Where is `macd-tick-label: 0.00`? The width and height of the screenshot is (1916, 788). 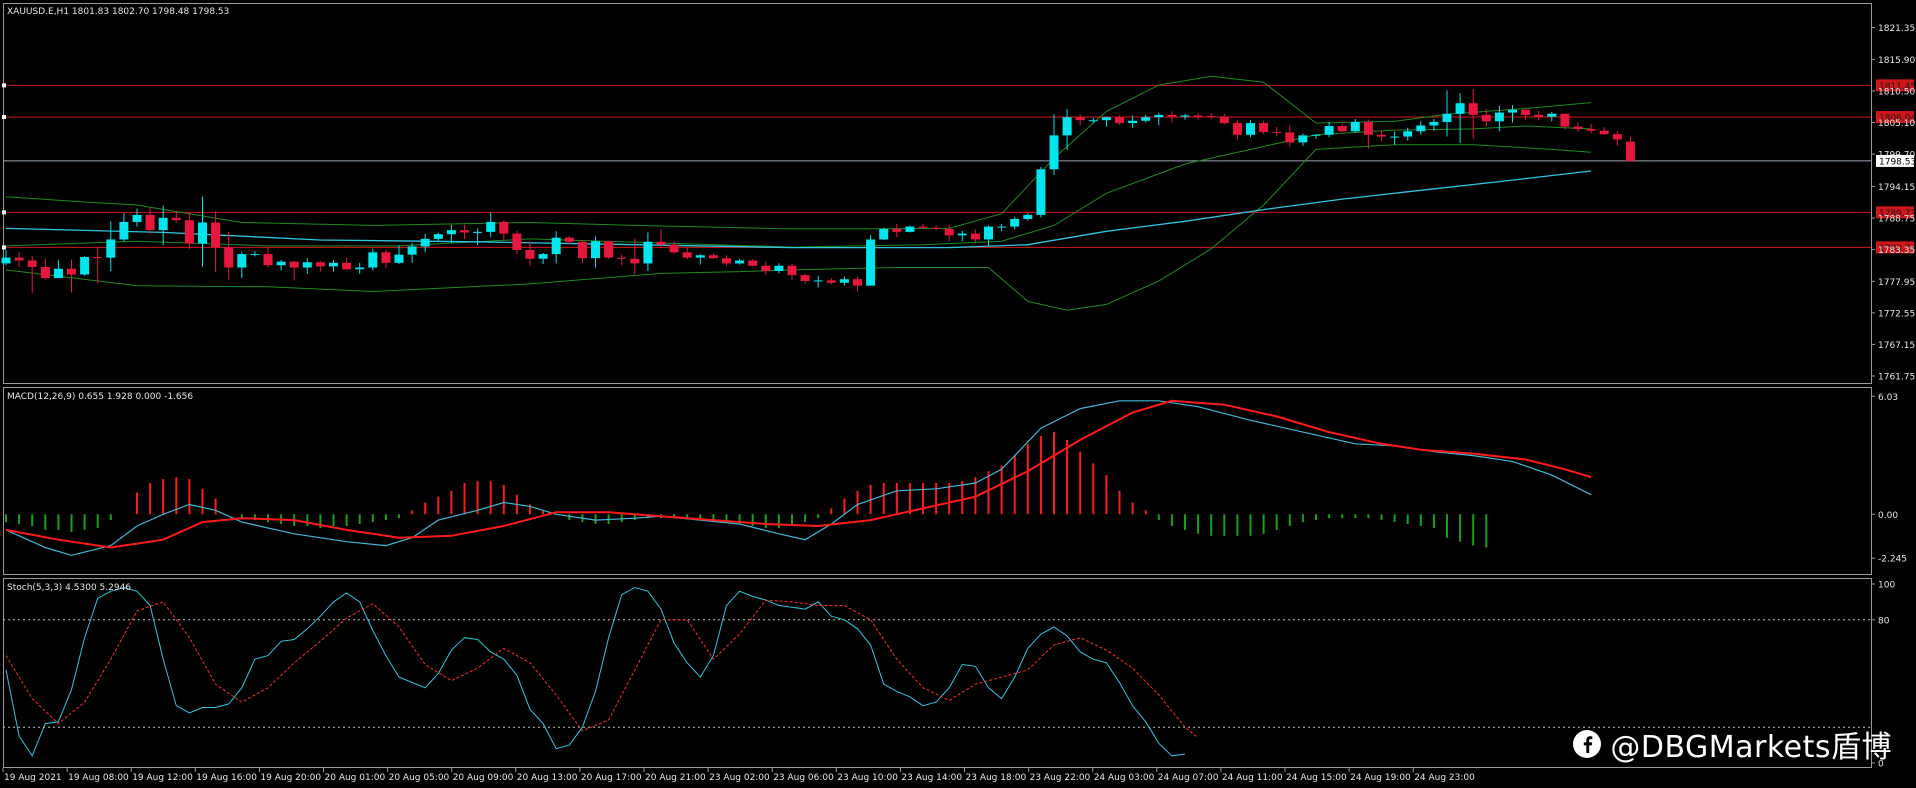 macd-tick-label: 0.00 is located at coordinates (1888, 516).